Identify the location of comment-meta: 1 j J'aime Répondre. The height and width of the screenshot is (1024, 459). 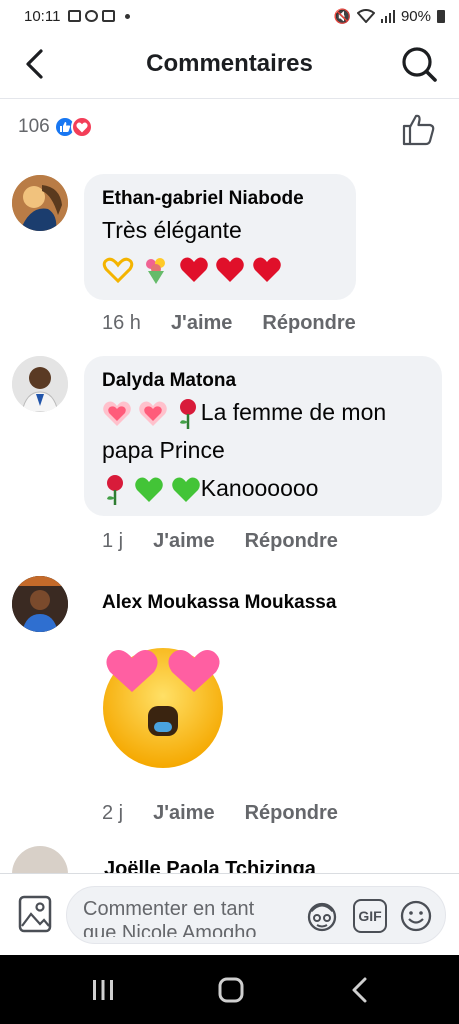
(220, 541).